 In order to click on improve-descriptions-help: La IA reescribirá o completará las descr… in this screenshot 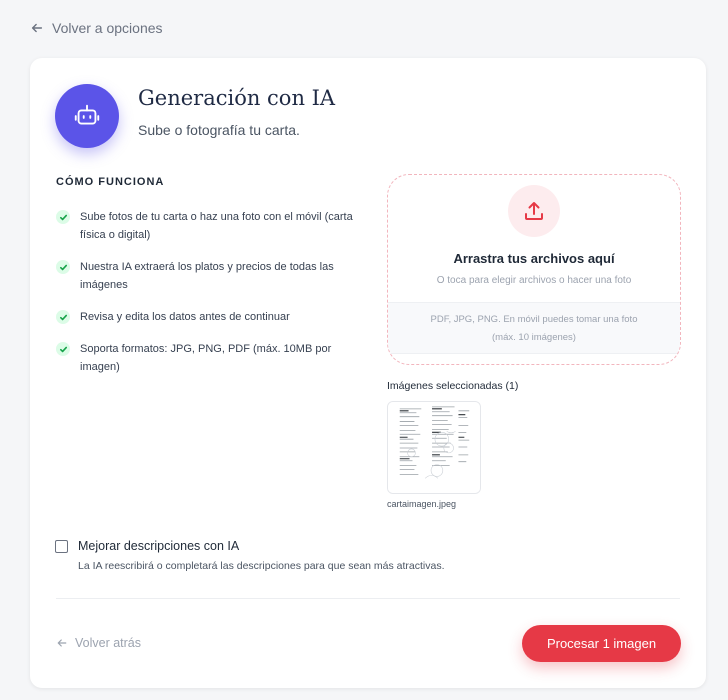, I will do `click(261, 566)`.